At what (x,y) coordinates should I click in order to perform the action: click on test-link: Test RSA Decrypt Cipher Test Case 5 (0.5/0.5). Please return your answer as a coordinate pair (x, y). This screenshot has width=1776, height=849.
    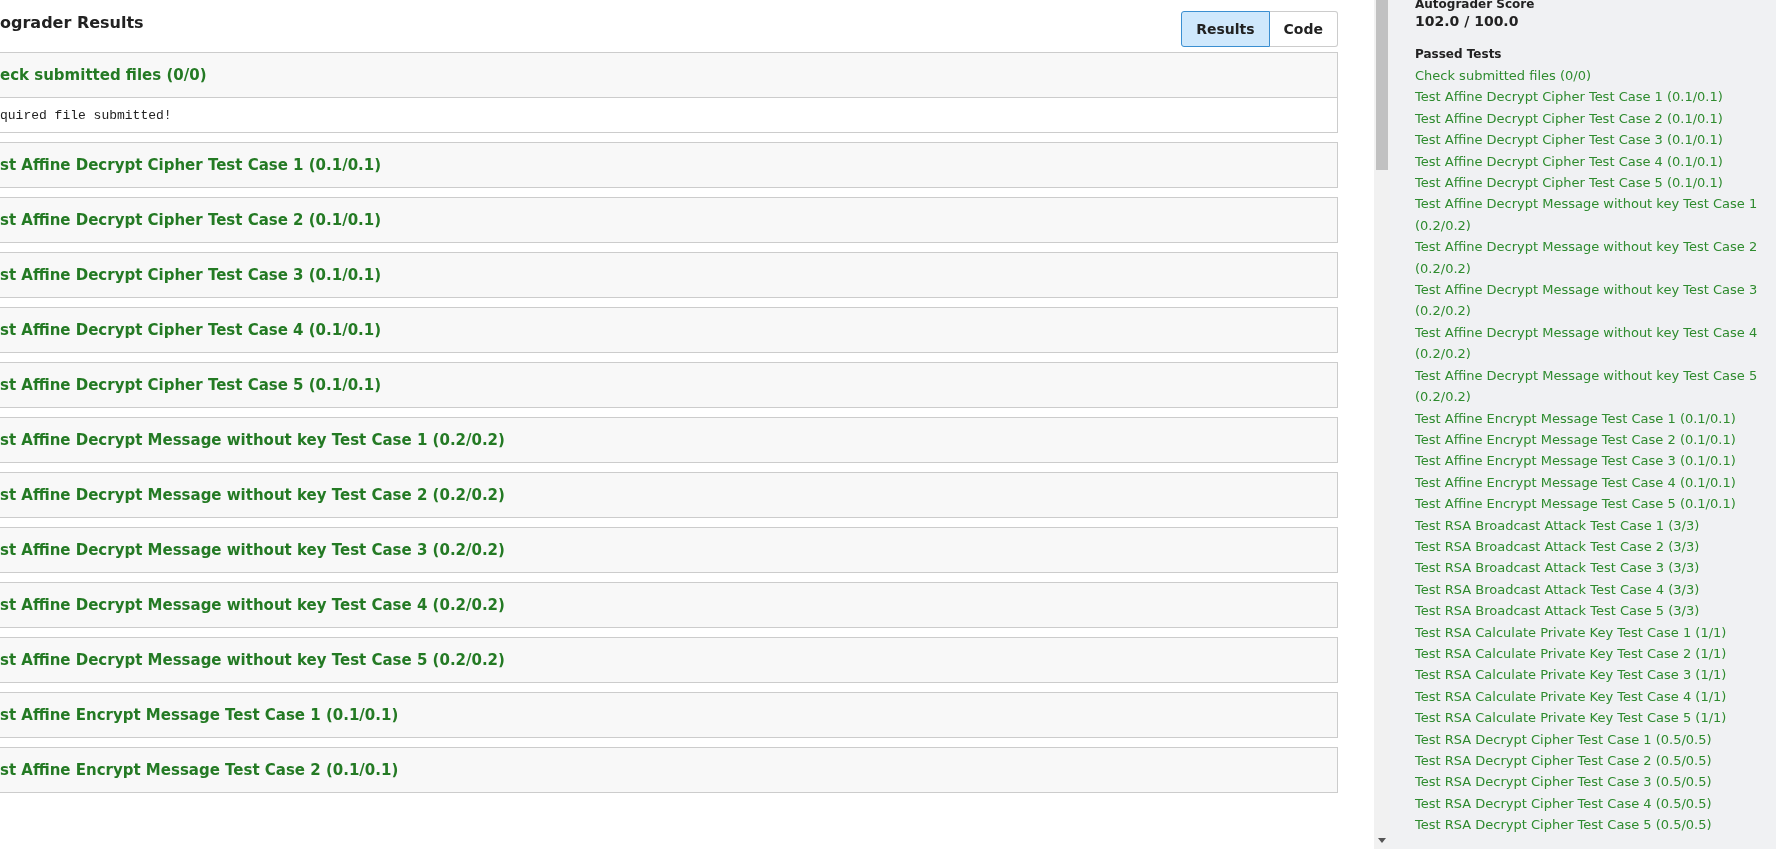
    Looking at the image, I should click on (1563, 825).